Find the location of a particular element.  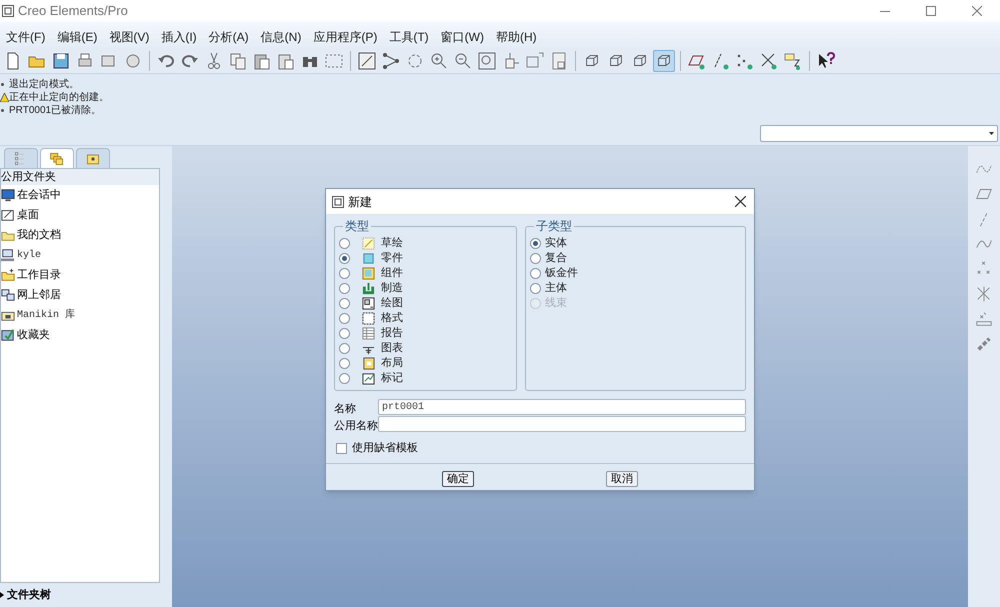

menu-item: 工具(T) is located at coordinates (409, 37).